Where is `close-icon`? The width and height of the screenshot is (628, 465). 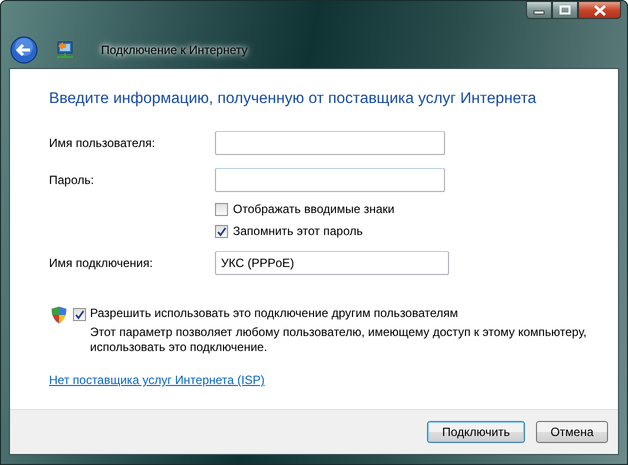 close-icon is located at coordinates (599, 10).